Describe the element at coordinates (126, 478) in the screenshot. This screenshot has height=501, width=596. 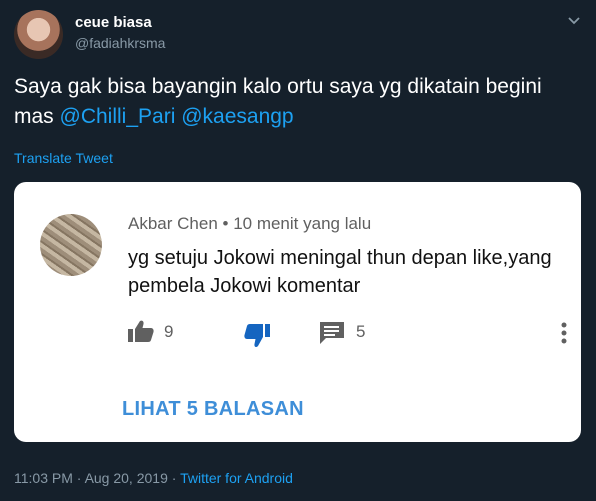
I see `tweet-date: Aug 20, 2019` at that location.